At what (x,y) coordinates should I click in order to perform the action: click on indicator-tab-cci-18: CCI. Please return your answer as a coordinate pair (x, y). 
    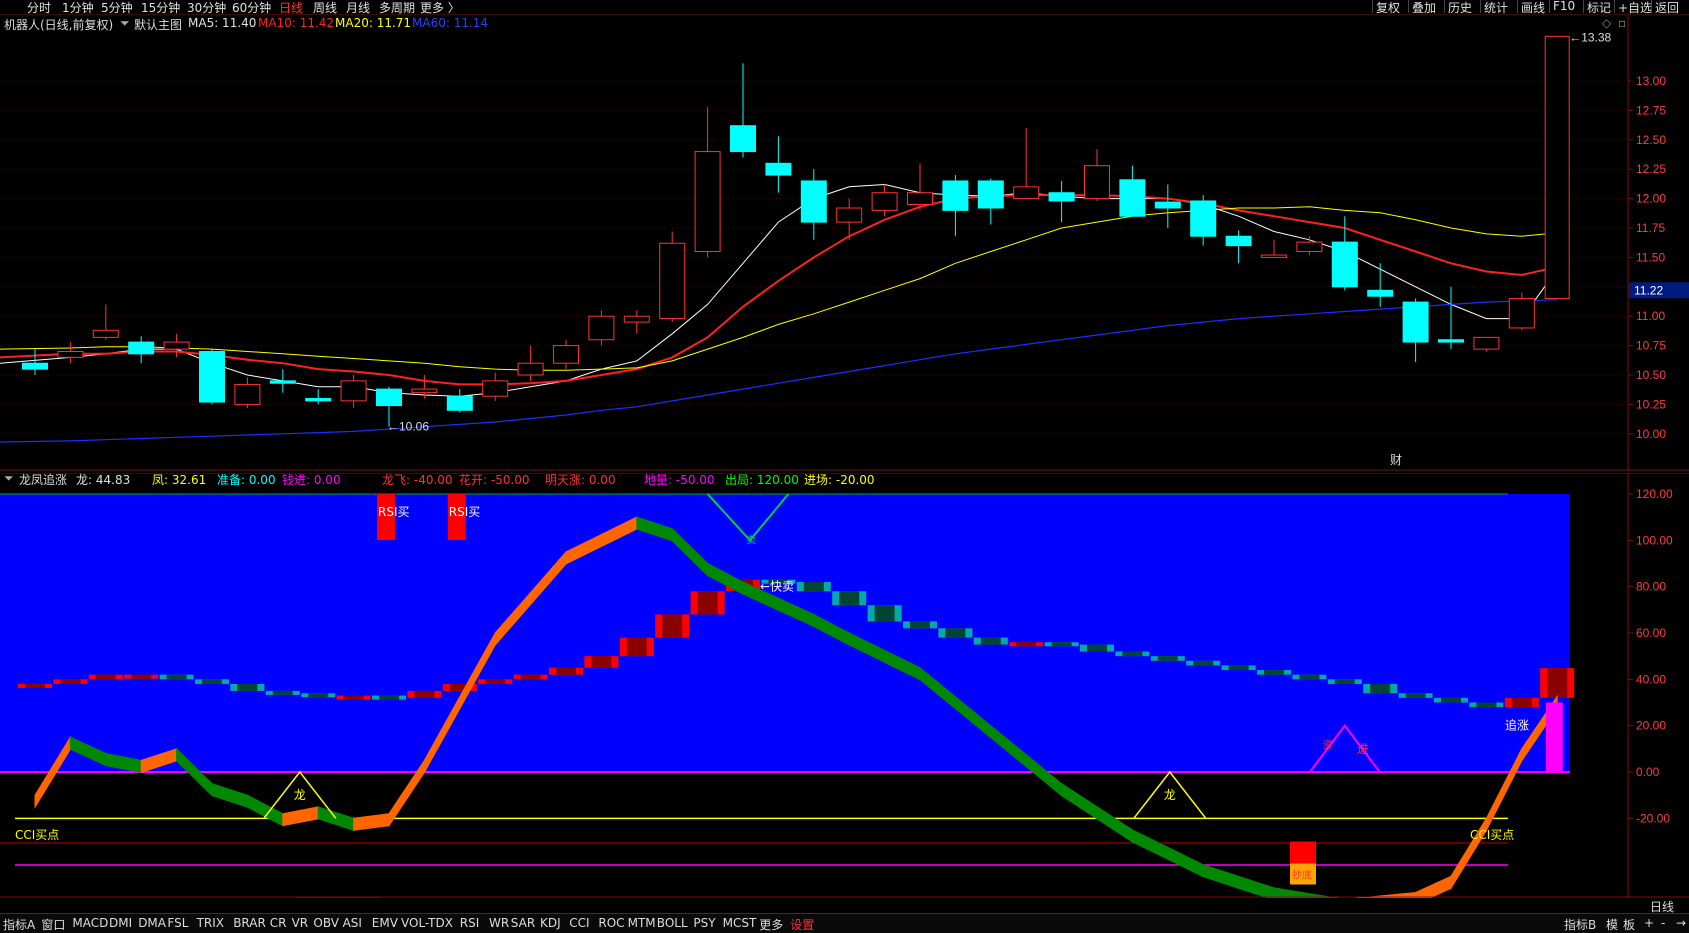
    Looking at the image, I should click on (579, 923).